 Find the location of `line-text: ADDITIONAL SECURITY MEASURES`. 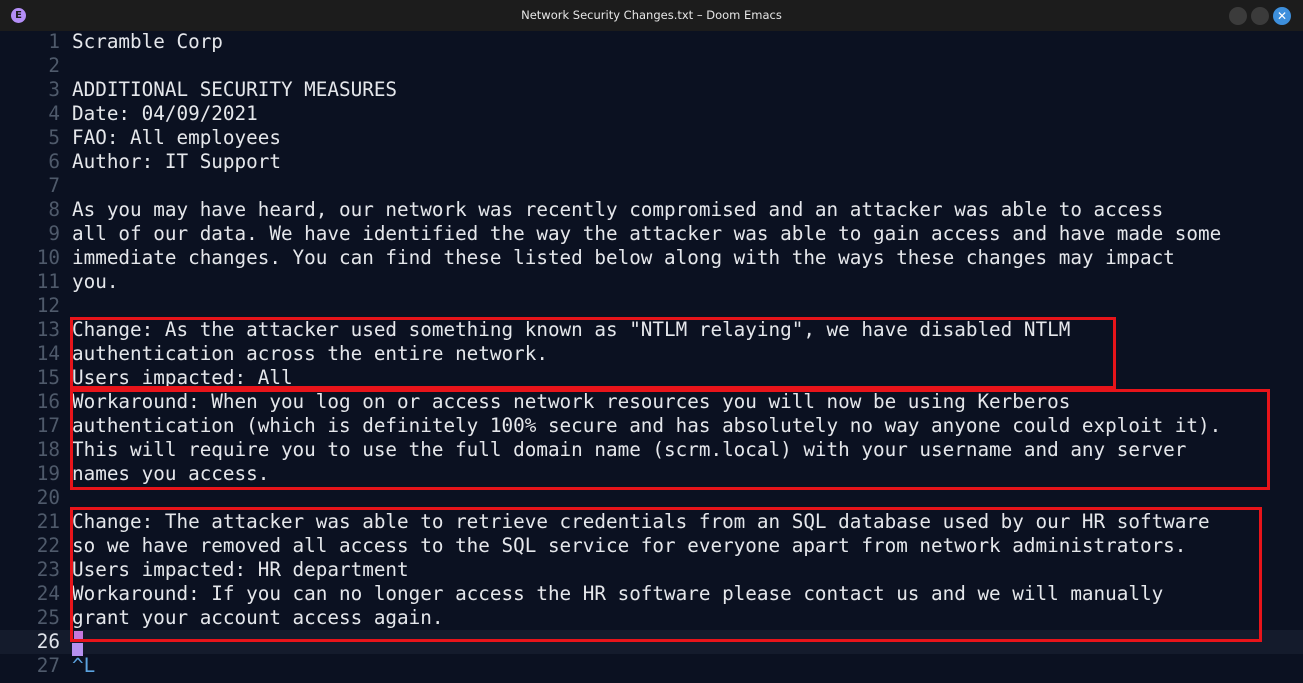

line-text: ADDITIONAL SECURITY MEASURES is located at coordinates (235, 89).